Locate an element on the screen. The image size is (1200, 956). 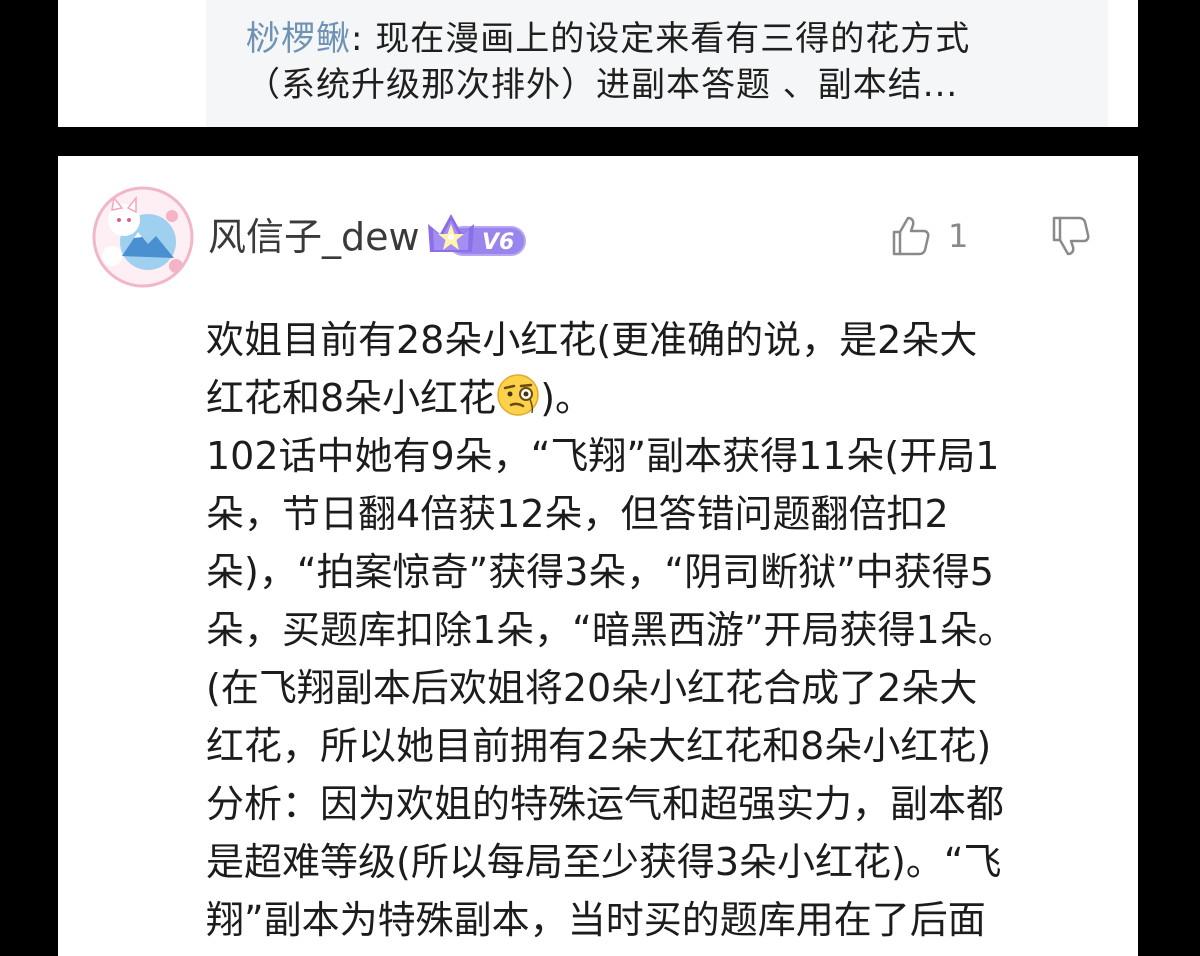
like-count: 1 is located at coordinates (958, 236).